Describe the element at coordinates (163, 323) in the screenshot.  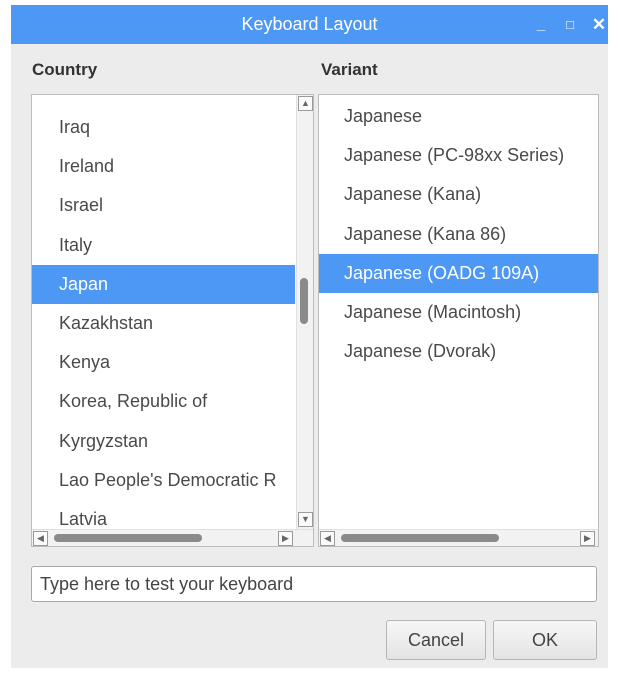
I see `list-item: Kazakhstan` at that location.